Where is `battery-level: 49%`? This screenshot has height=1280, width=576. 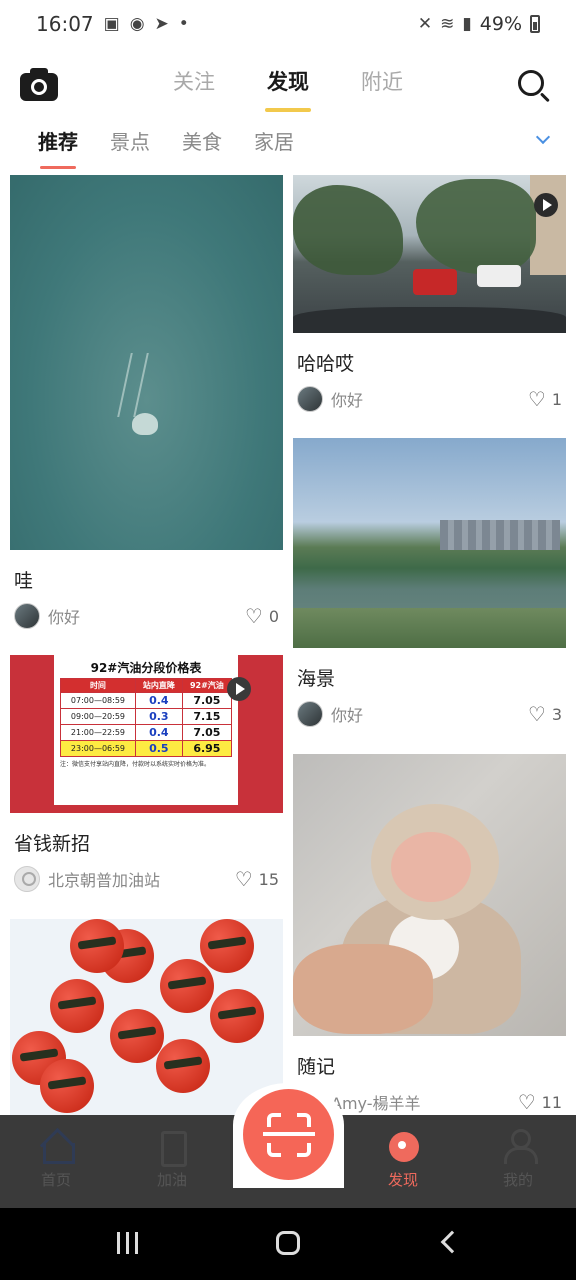 battery-level: 49% is located at coordinates (500, 24).